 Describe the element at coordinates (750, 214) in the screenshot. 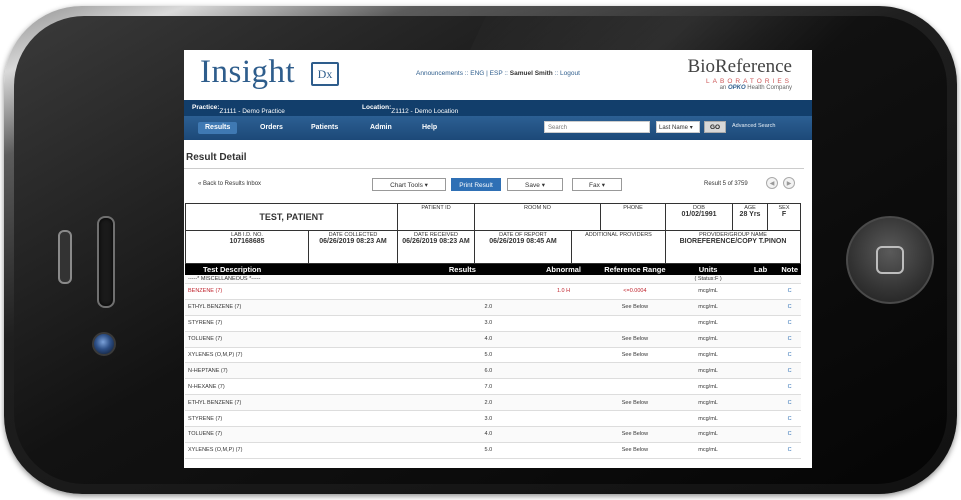

I see `age-value: 28 Yrs` at that location.